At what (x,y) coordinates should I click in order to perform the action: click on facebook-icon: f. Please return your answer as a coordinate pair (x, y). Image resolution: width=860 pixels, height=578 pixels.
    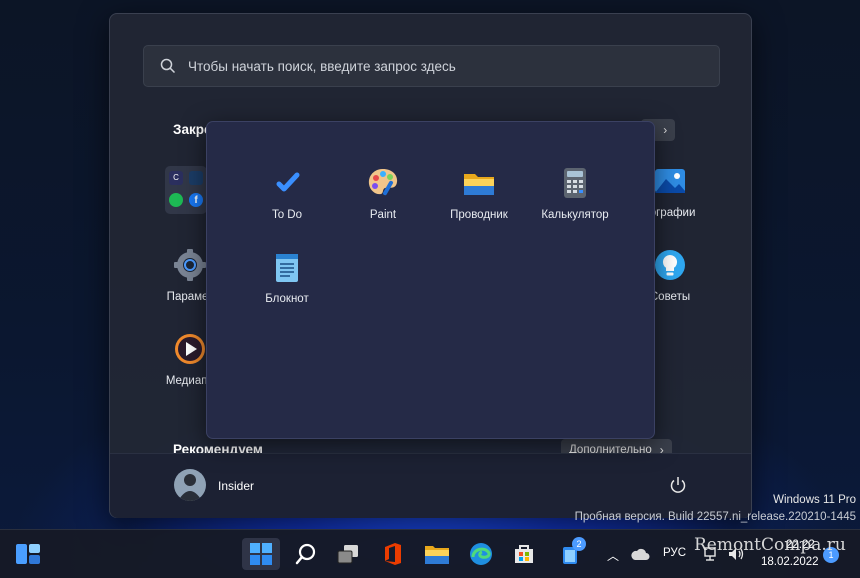
    Looking at the image, I should click on (196, 200).